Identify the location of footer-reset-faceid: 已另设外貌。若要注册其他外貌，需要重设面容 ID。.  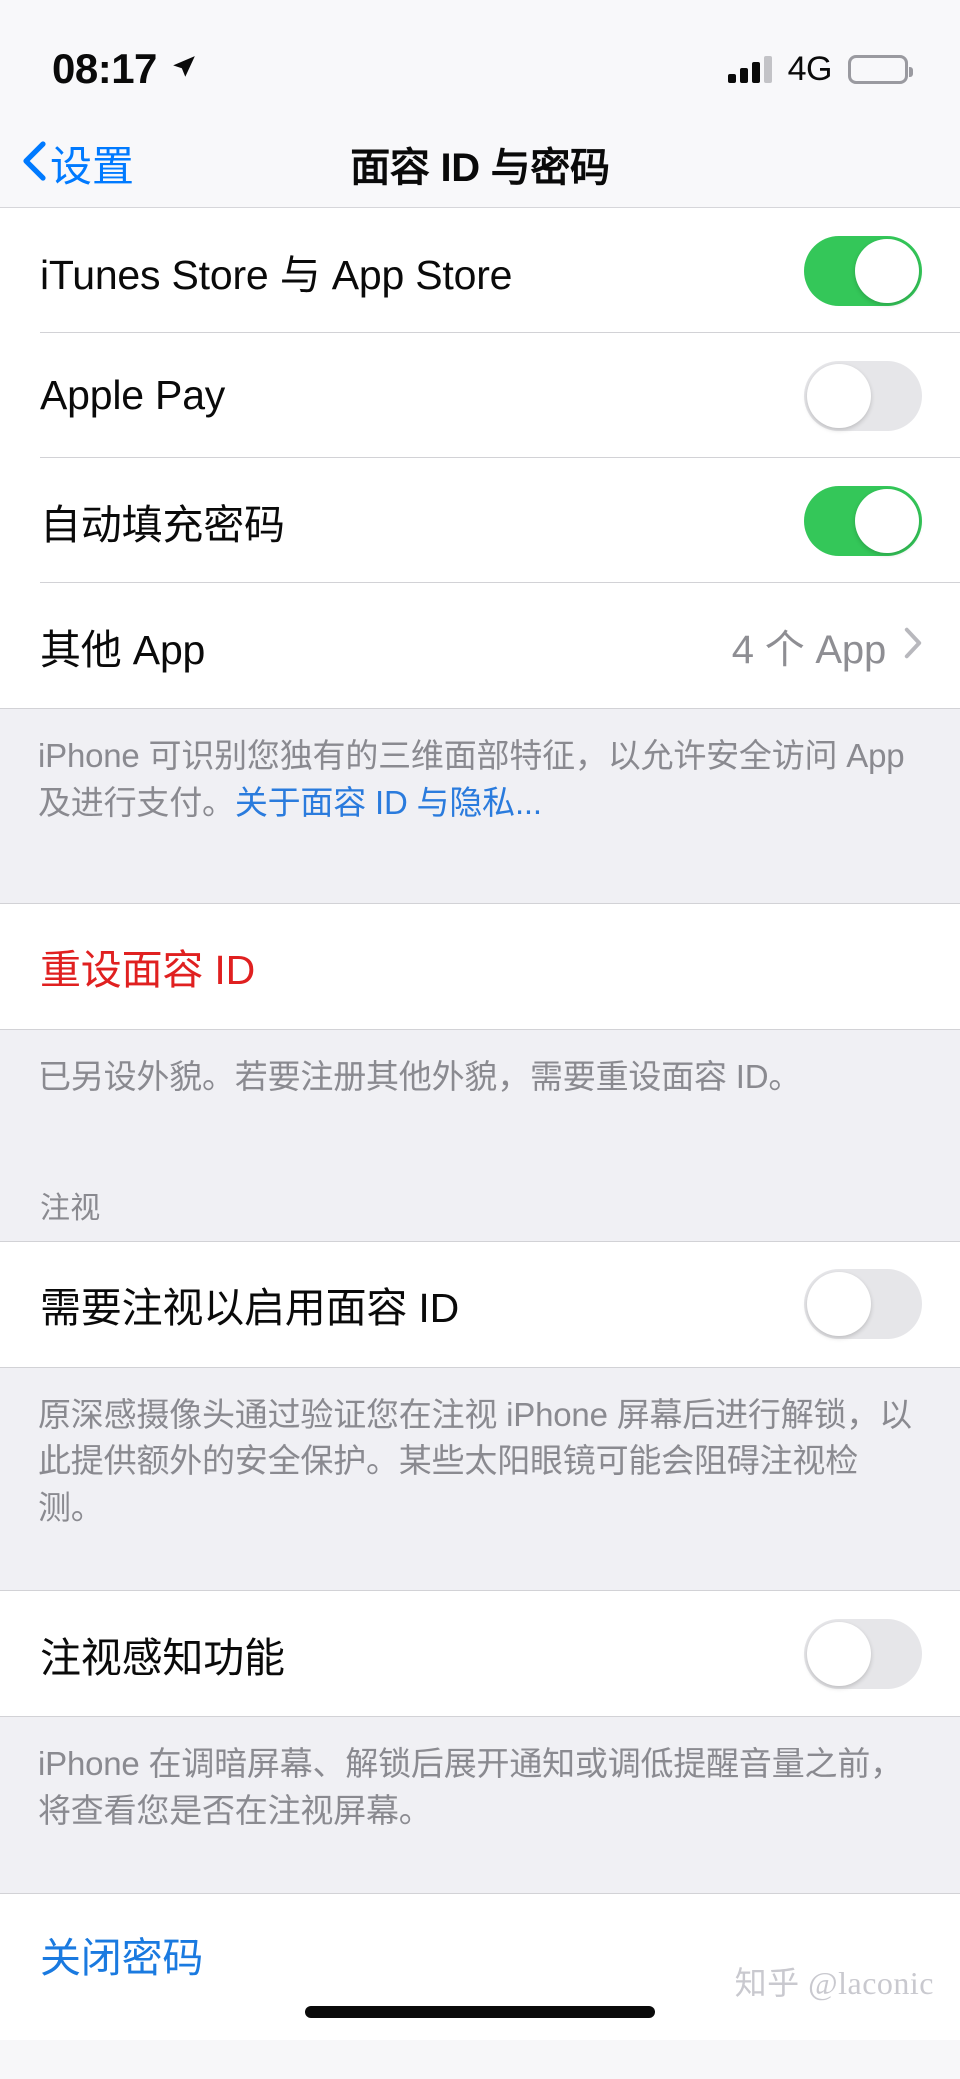
(480, 1080).